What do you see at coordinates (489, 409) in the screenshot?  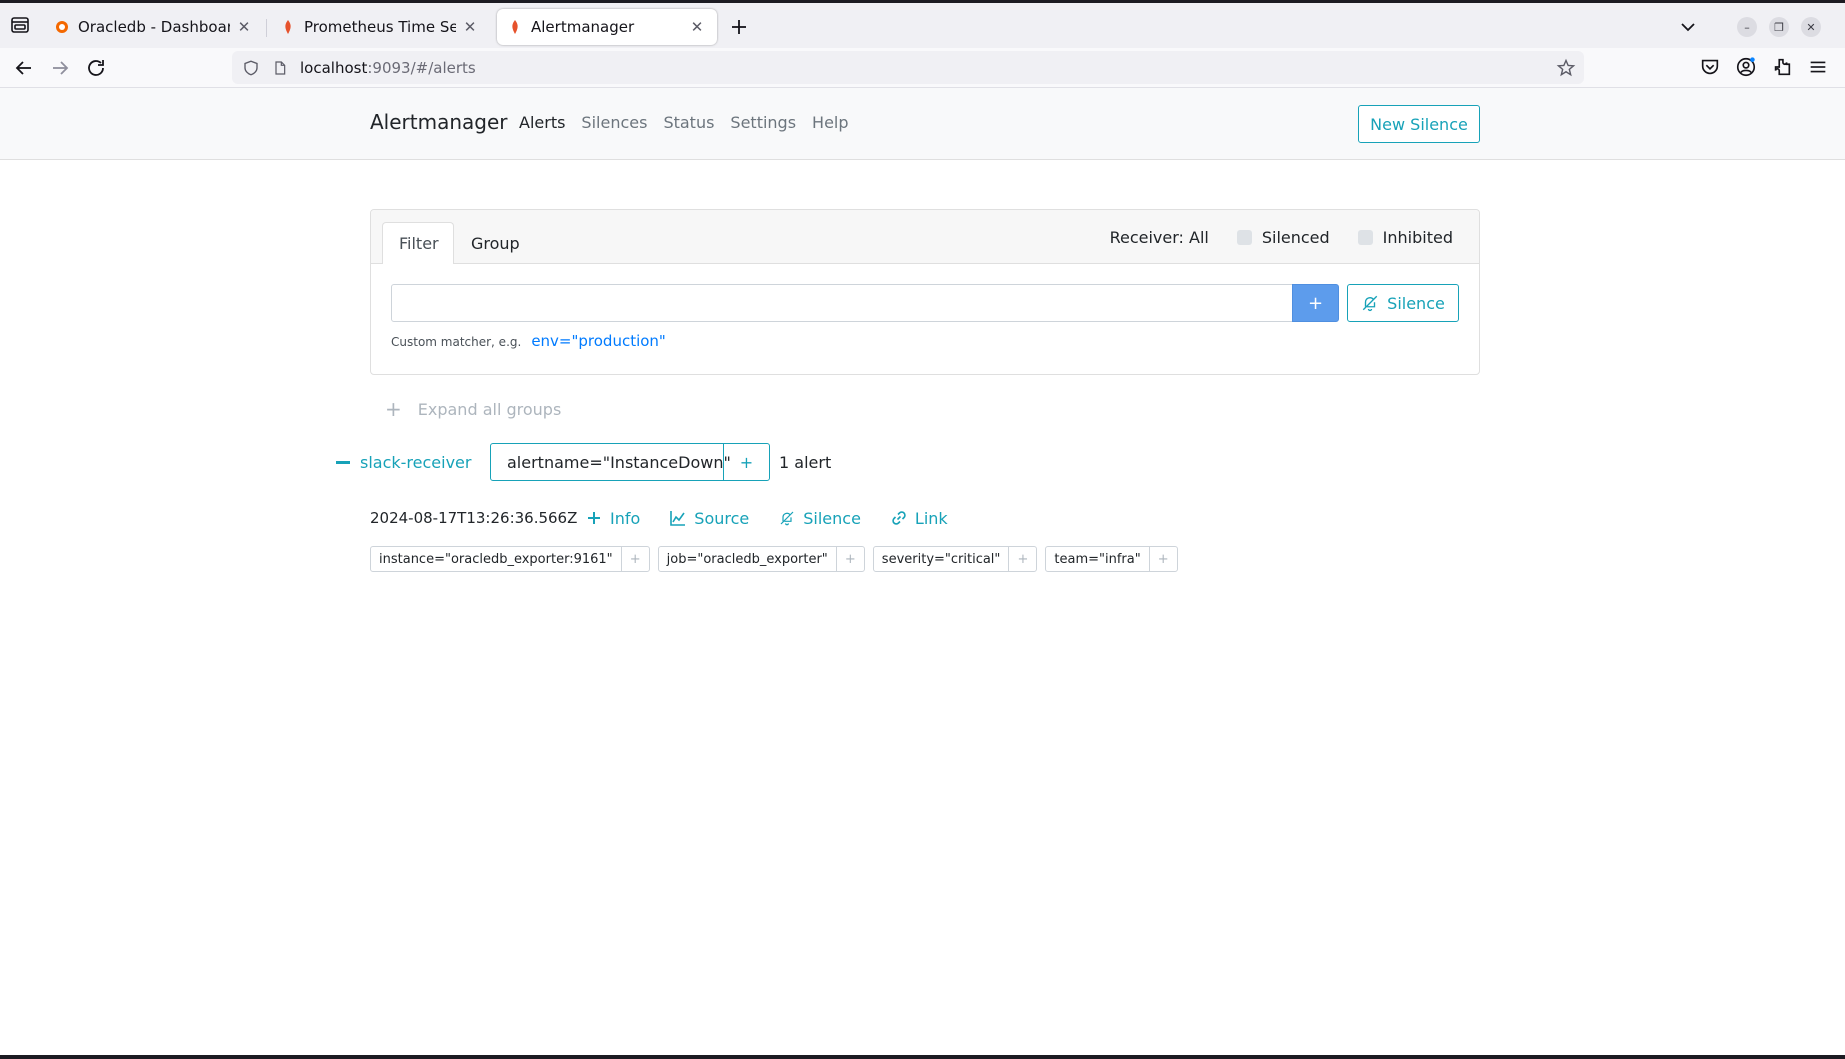 I see `expand-all-label: Expand all groups` at bounding box center [489, 409].